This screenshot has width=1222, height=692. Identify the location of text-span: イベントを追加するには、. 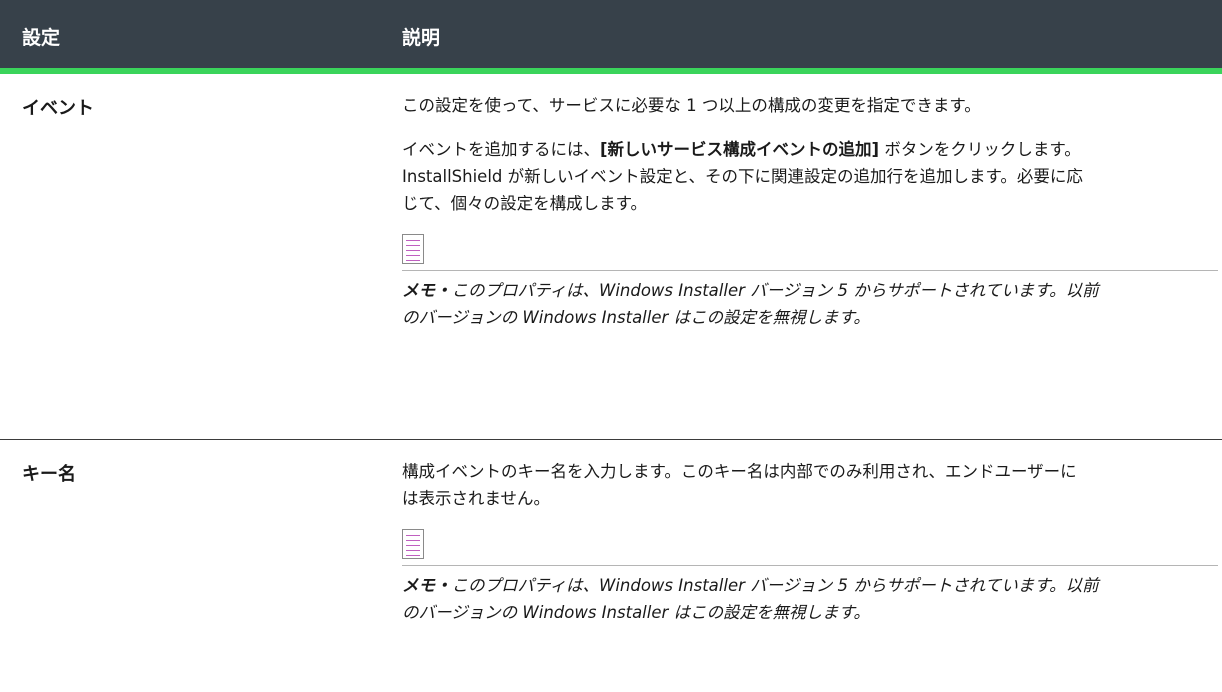
(501, 149).